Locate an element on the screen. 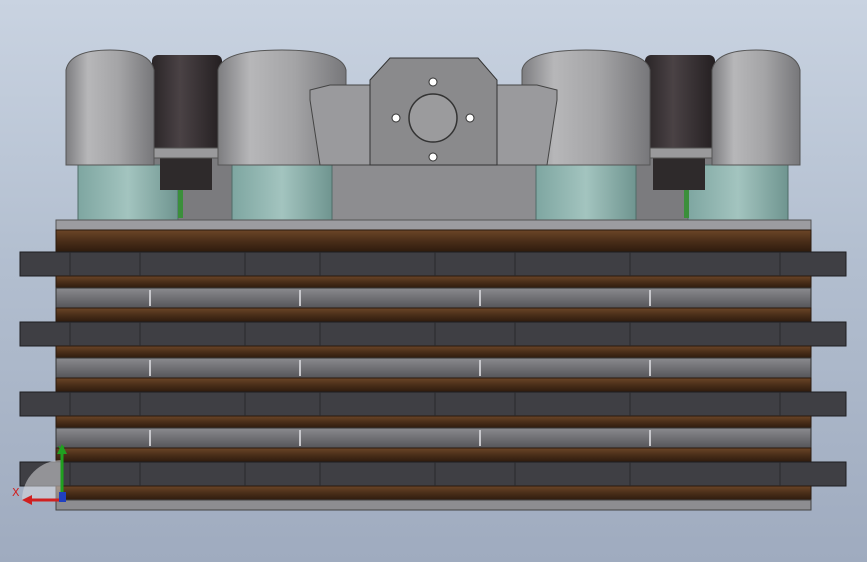  orientation-triad: Y X is located at coordinates (39, 474).